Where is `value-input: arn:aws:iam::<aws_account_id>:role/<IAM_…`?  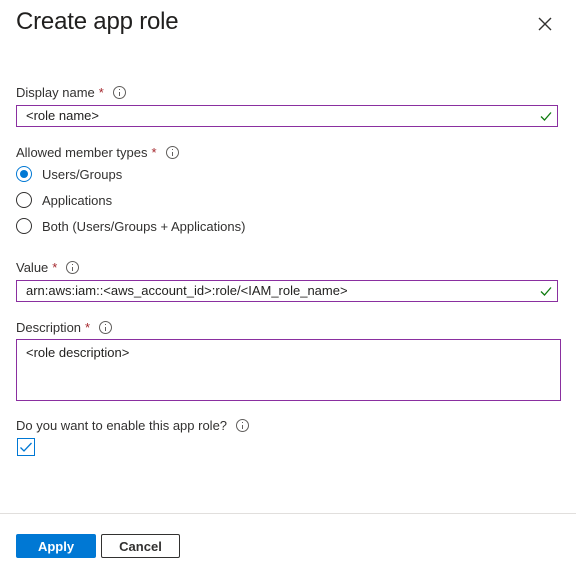 value-input: arn:aws:iam::<aws_account_id>:role/<IAM_… is located at coordinates (287, 291).